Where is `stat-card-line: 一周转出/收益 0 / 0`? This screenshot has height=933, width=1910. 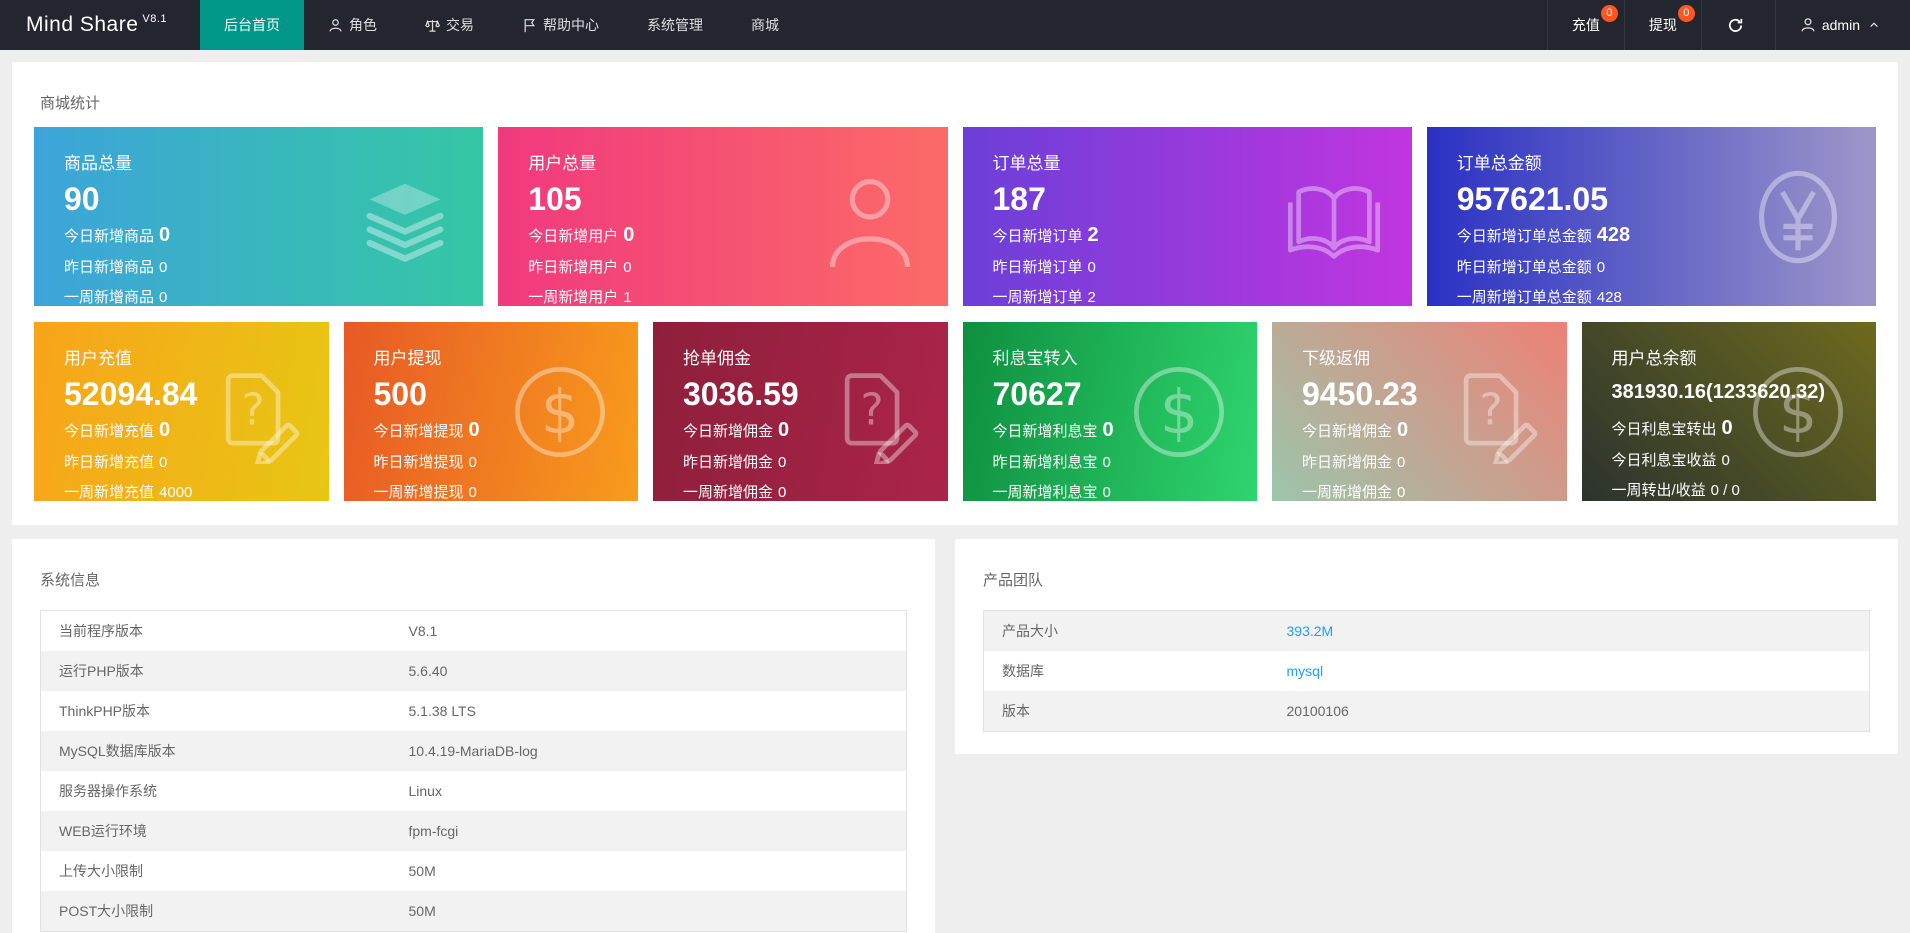
stat-card-line: 一周转出/收益 0 / 0 is located at coordinates (1675, 490).